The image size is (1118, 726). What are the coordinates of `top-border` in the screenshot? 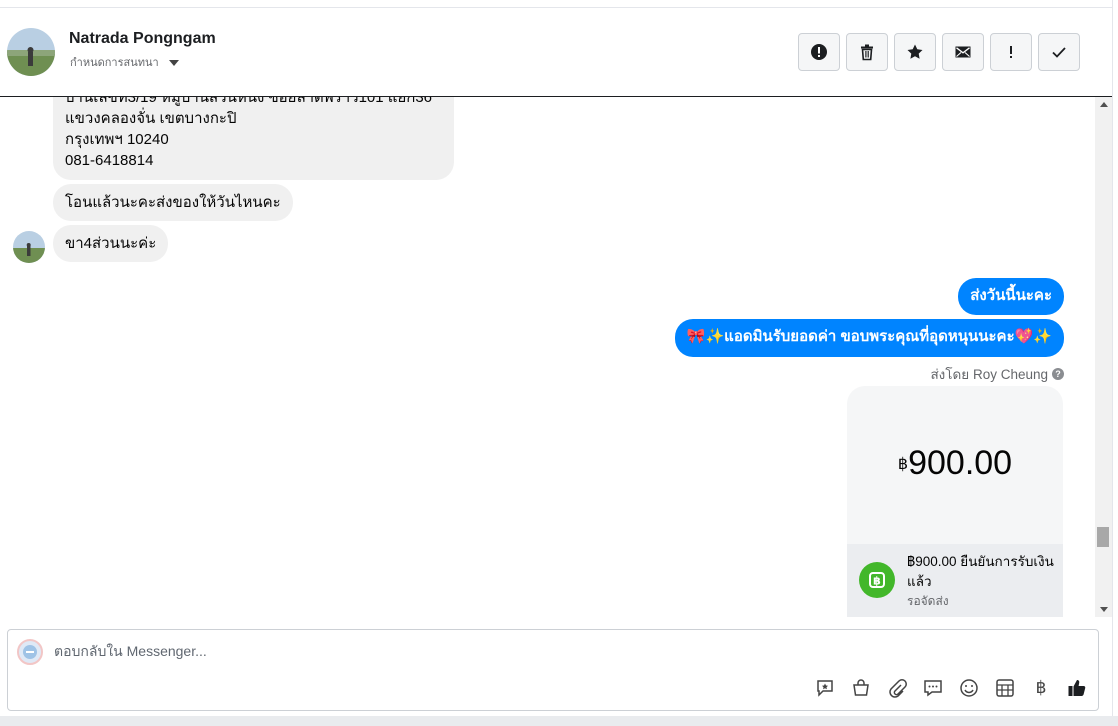 It's located at (559, 4).